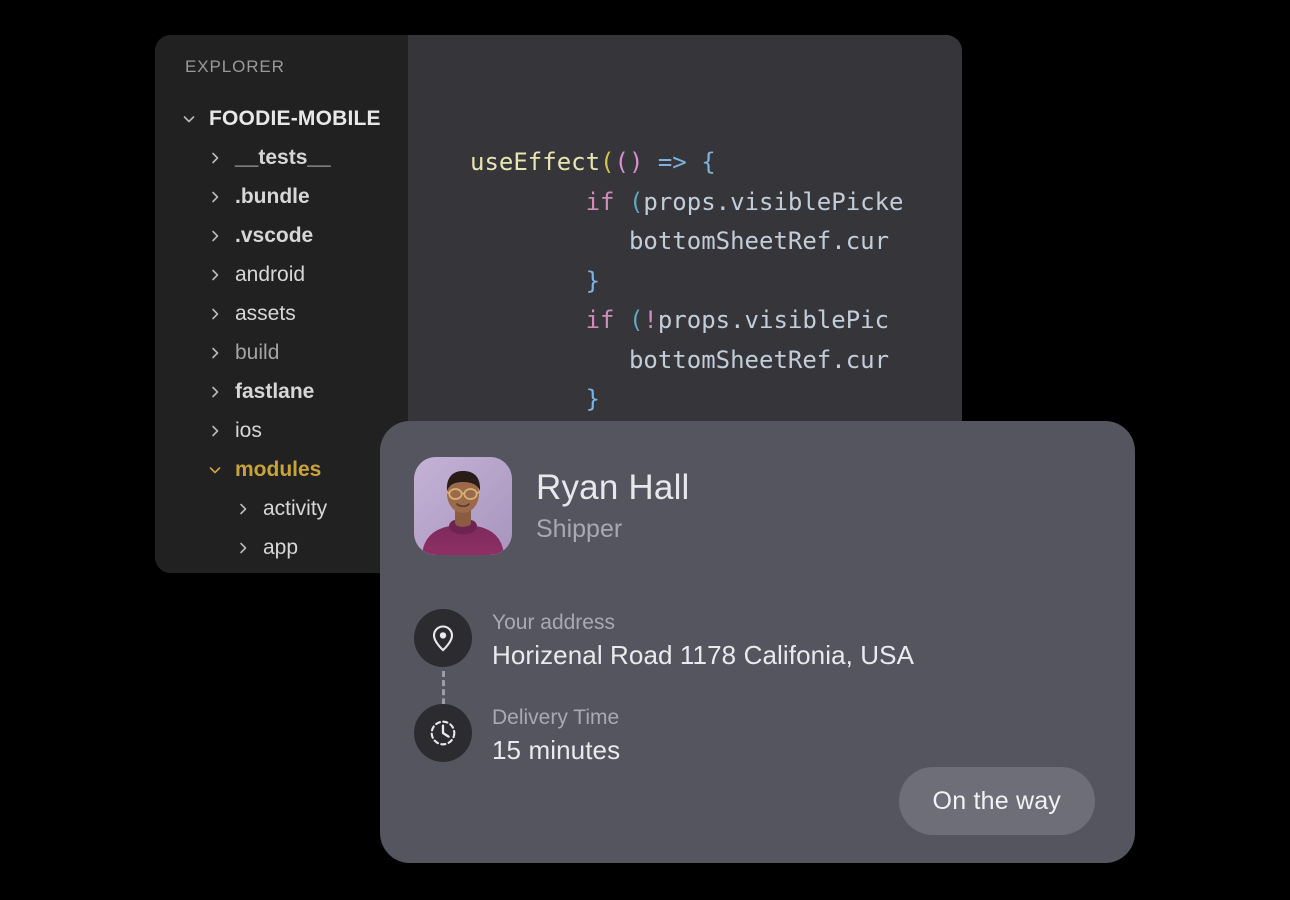 The image size is (1290, 900). I want to click on code-token: =>, so click(672, 162).